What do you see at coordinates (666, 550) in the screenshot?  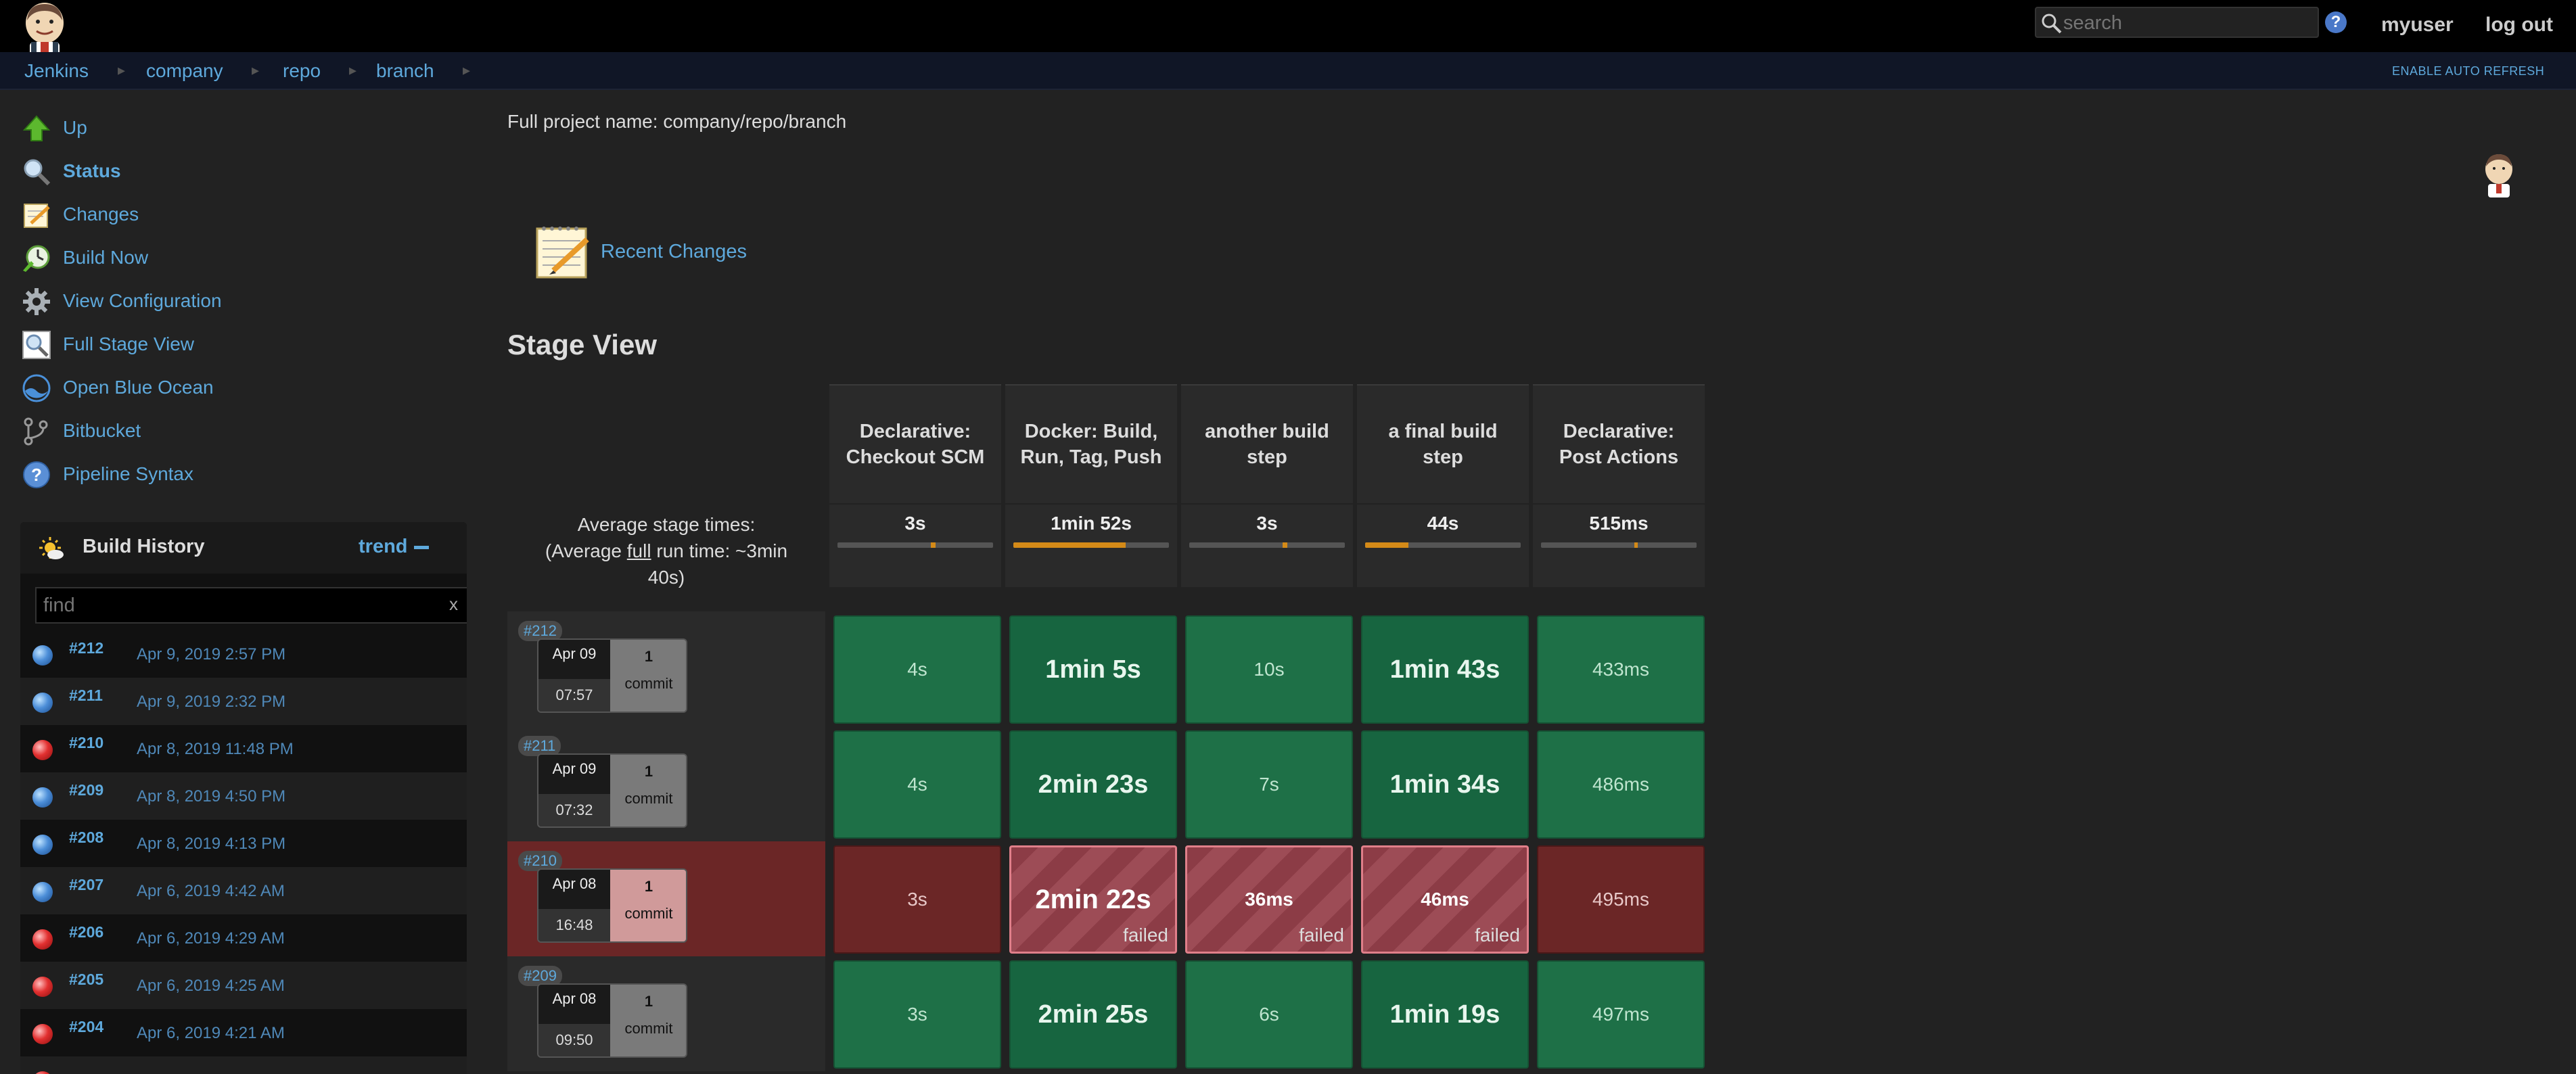 I see `average-run-time-line: (Average full run time: ~3min` at bounding box center [666, 550].